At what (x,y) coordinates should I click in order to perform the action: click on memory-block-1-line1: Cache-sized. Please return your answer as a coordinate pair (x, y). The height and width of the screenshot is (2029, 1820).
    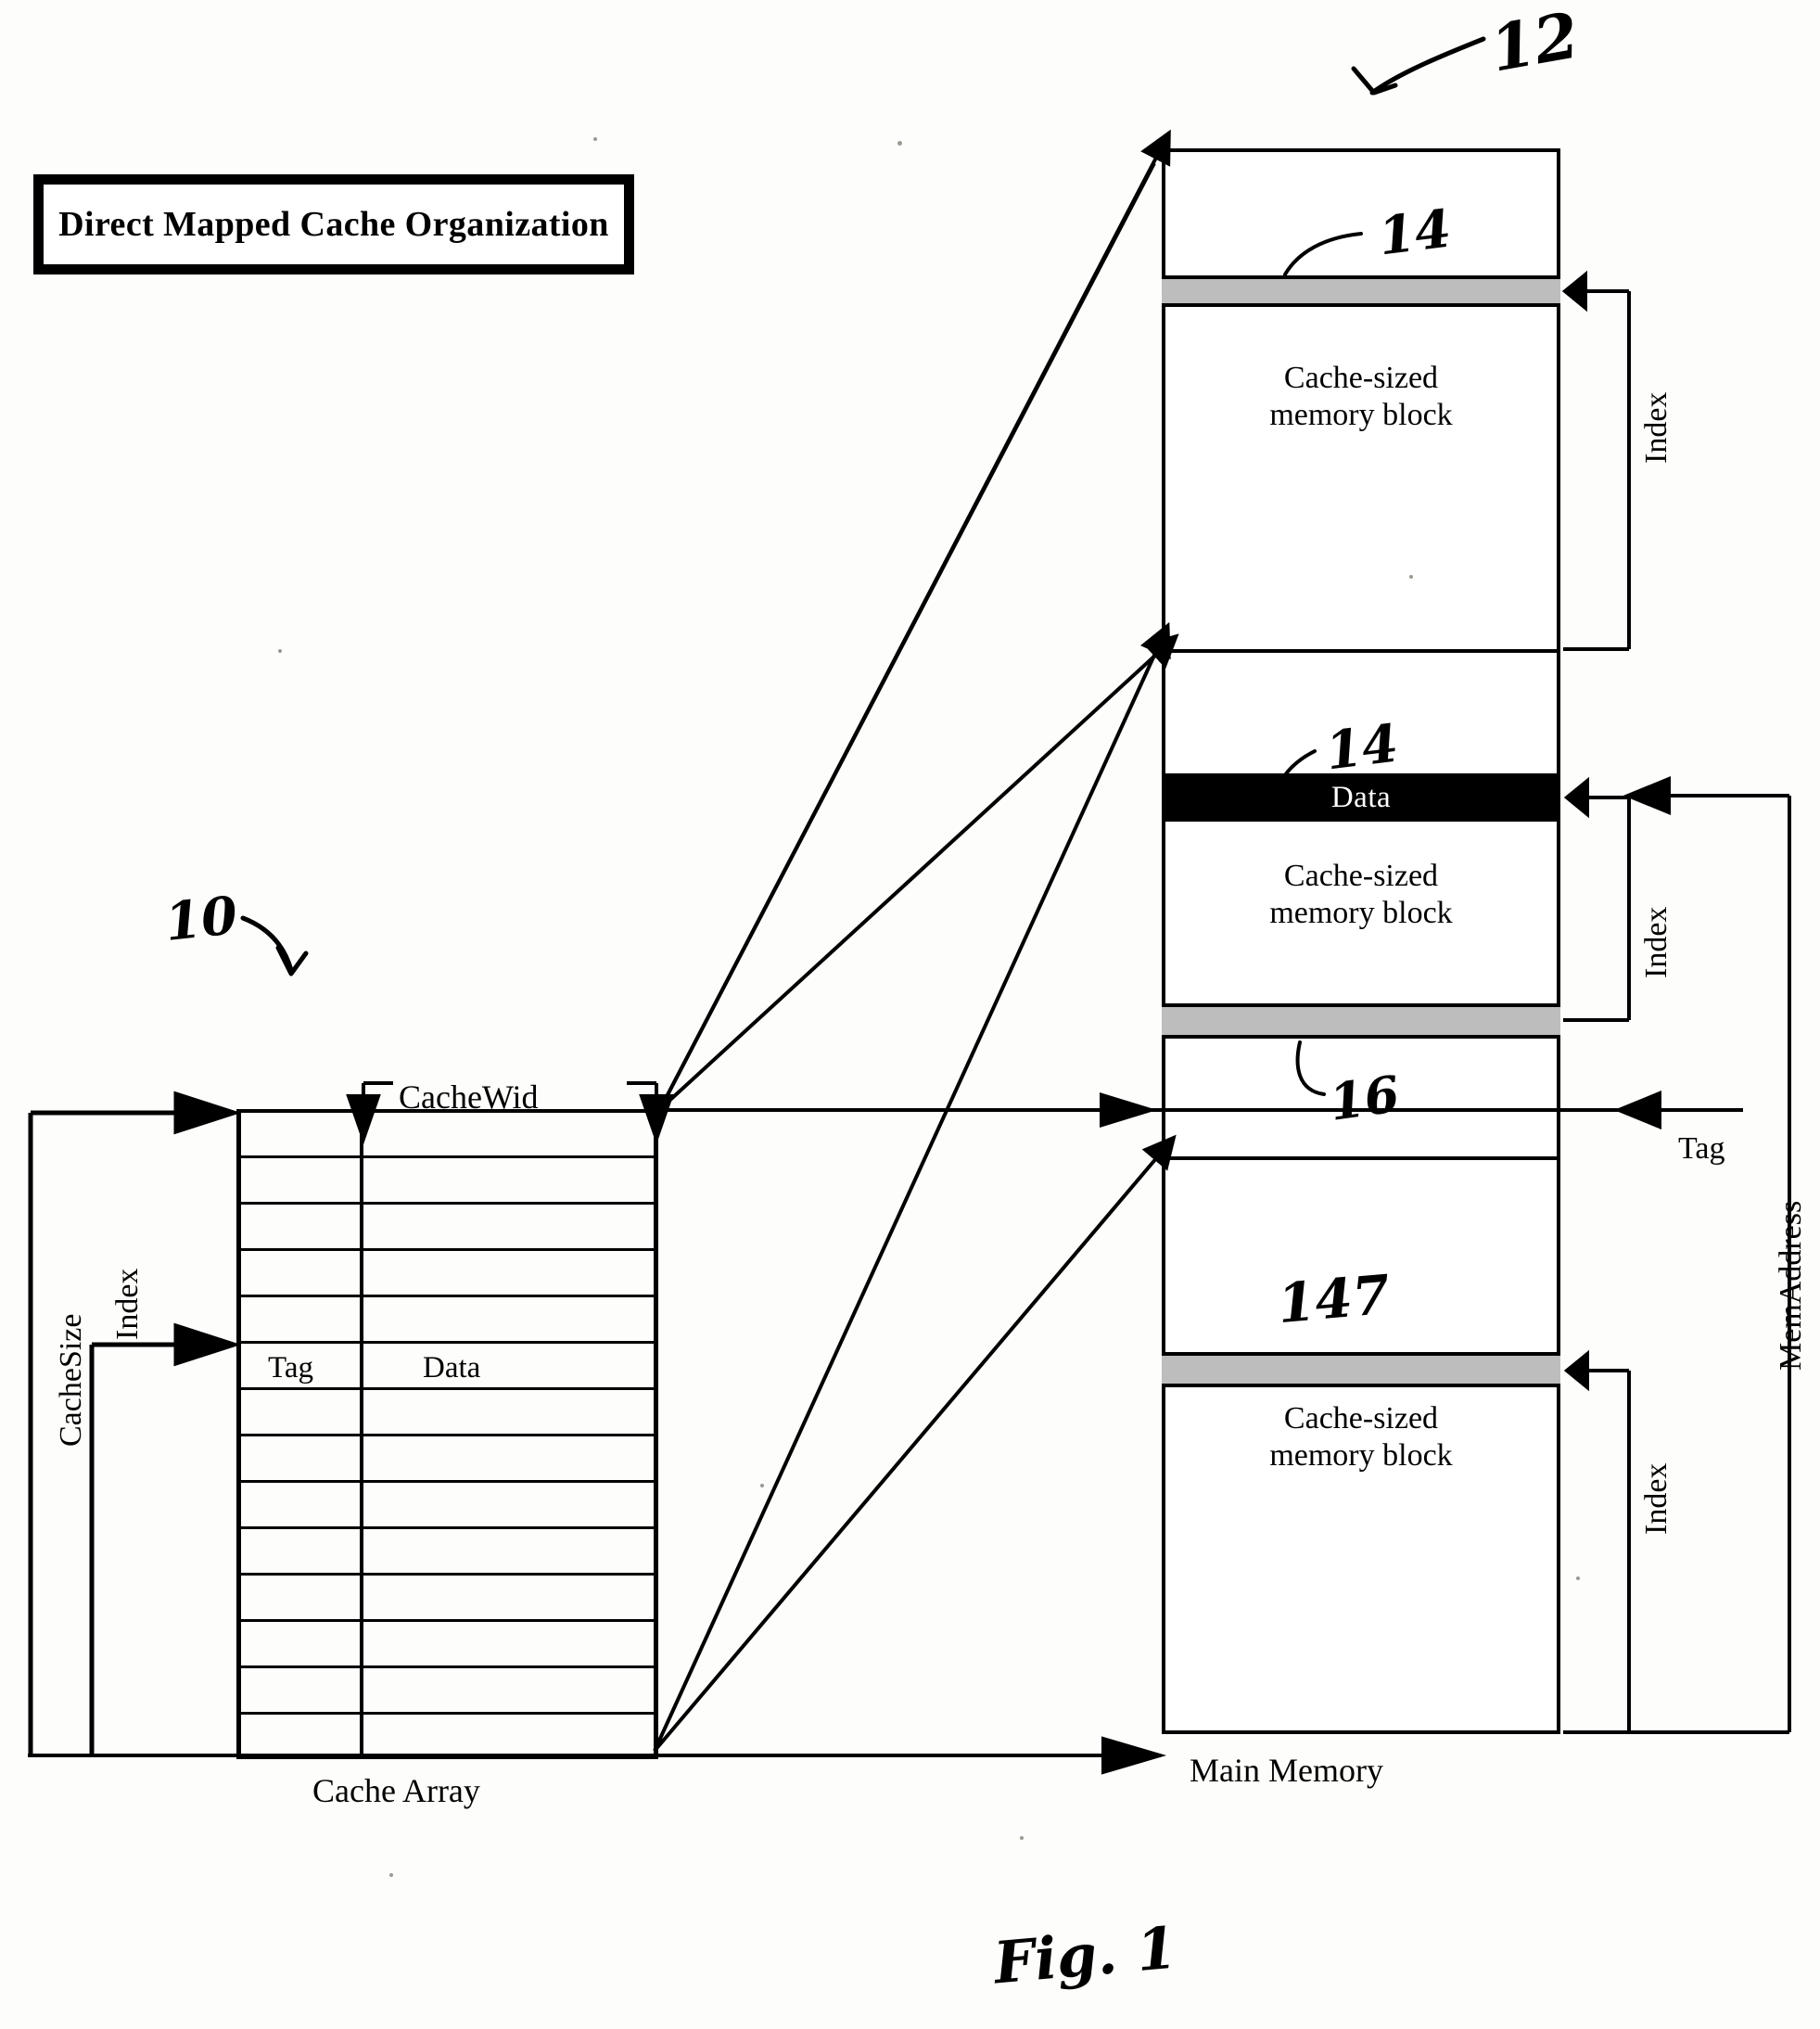
    Looking at the image, I should click on (1361, 378).